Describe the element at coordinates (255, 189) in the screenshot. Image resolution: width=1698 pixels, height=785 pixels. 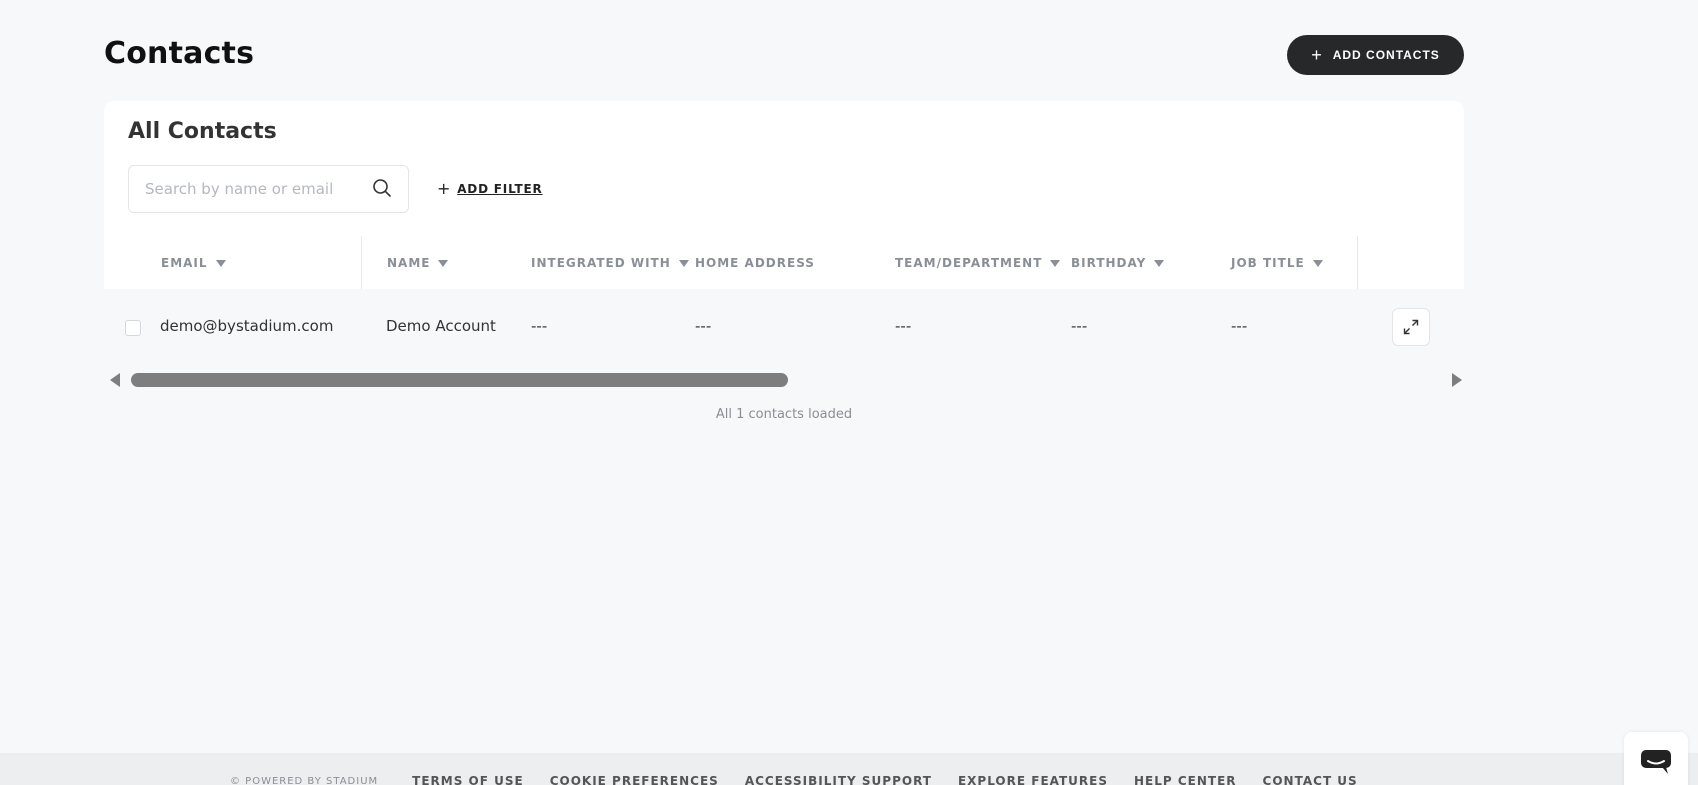
I see `search-input` at that location.